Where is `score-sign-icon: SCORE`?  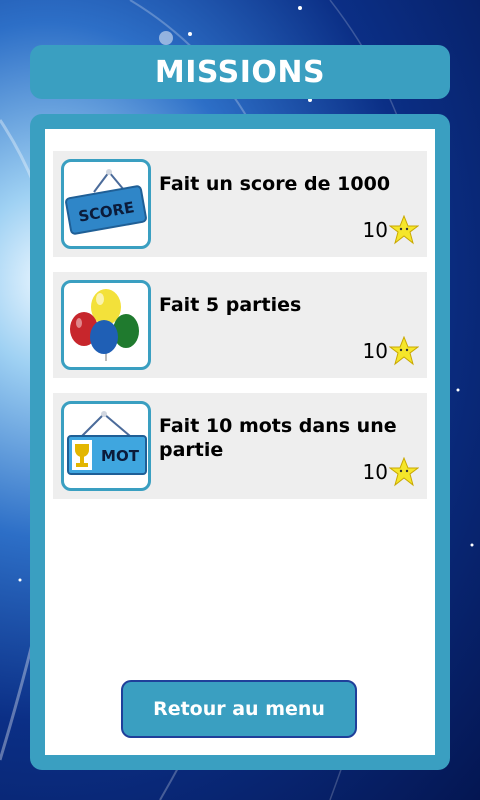 score-sign-icon: SCORE is located at coordinates (106, 204).